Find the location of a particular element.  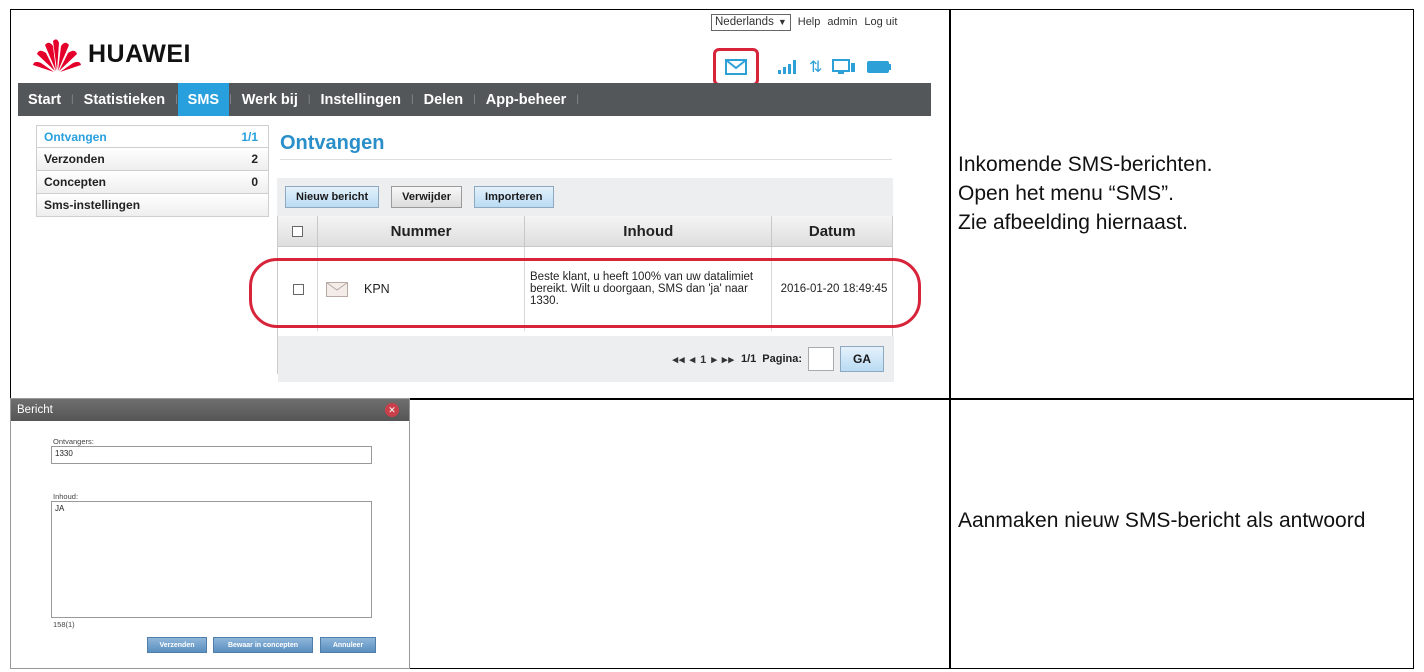

nav-app-beheer: App-beheer is located at coordinates (526, 99).